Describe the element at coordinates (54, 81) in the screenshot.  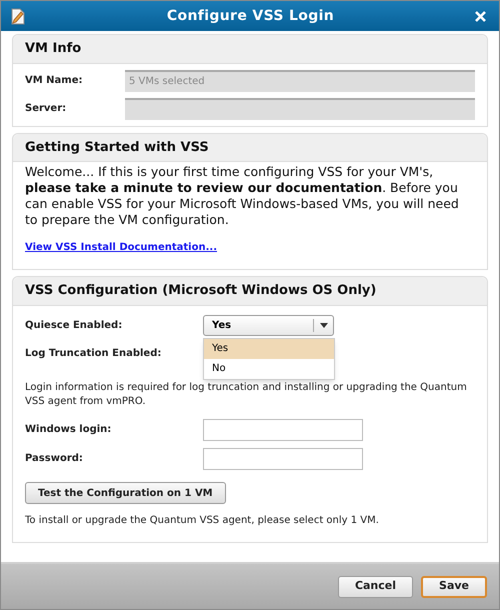
I see `field-label: VM Name:` at that location.